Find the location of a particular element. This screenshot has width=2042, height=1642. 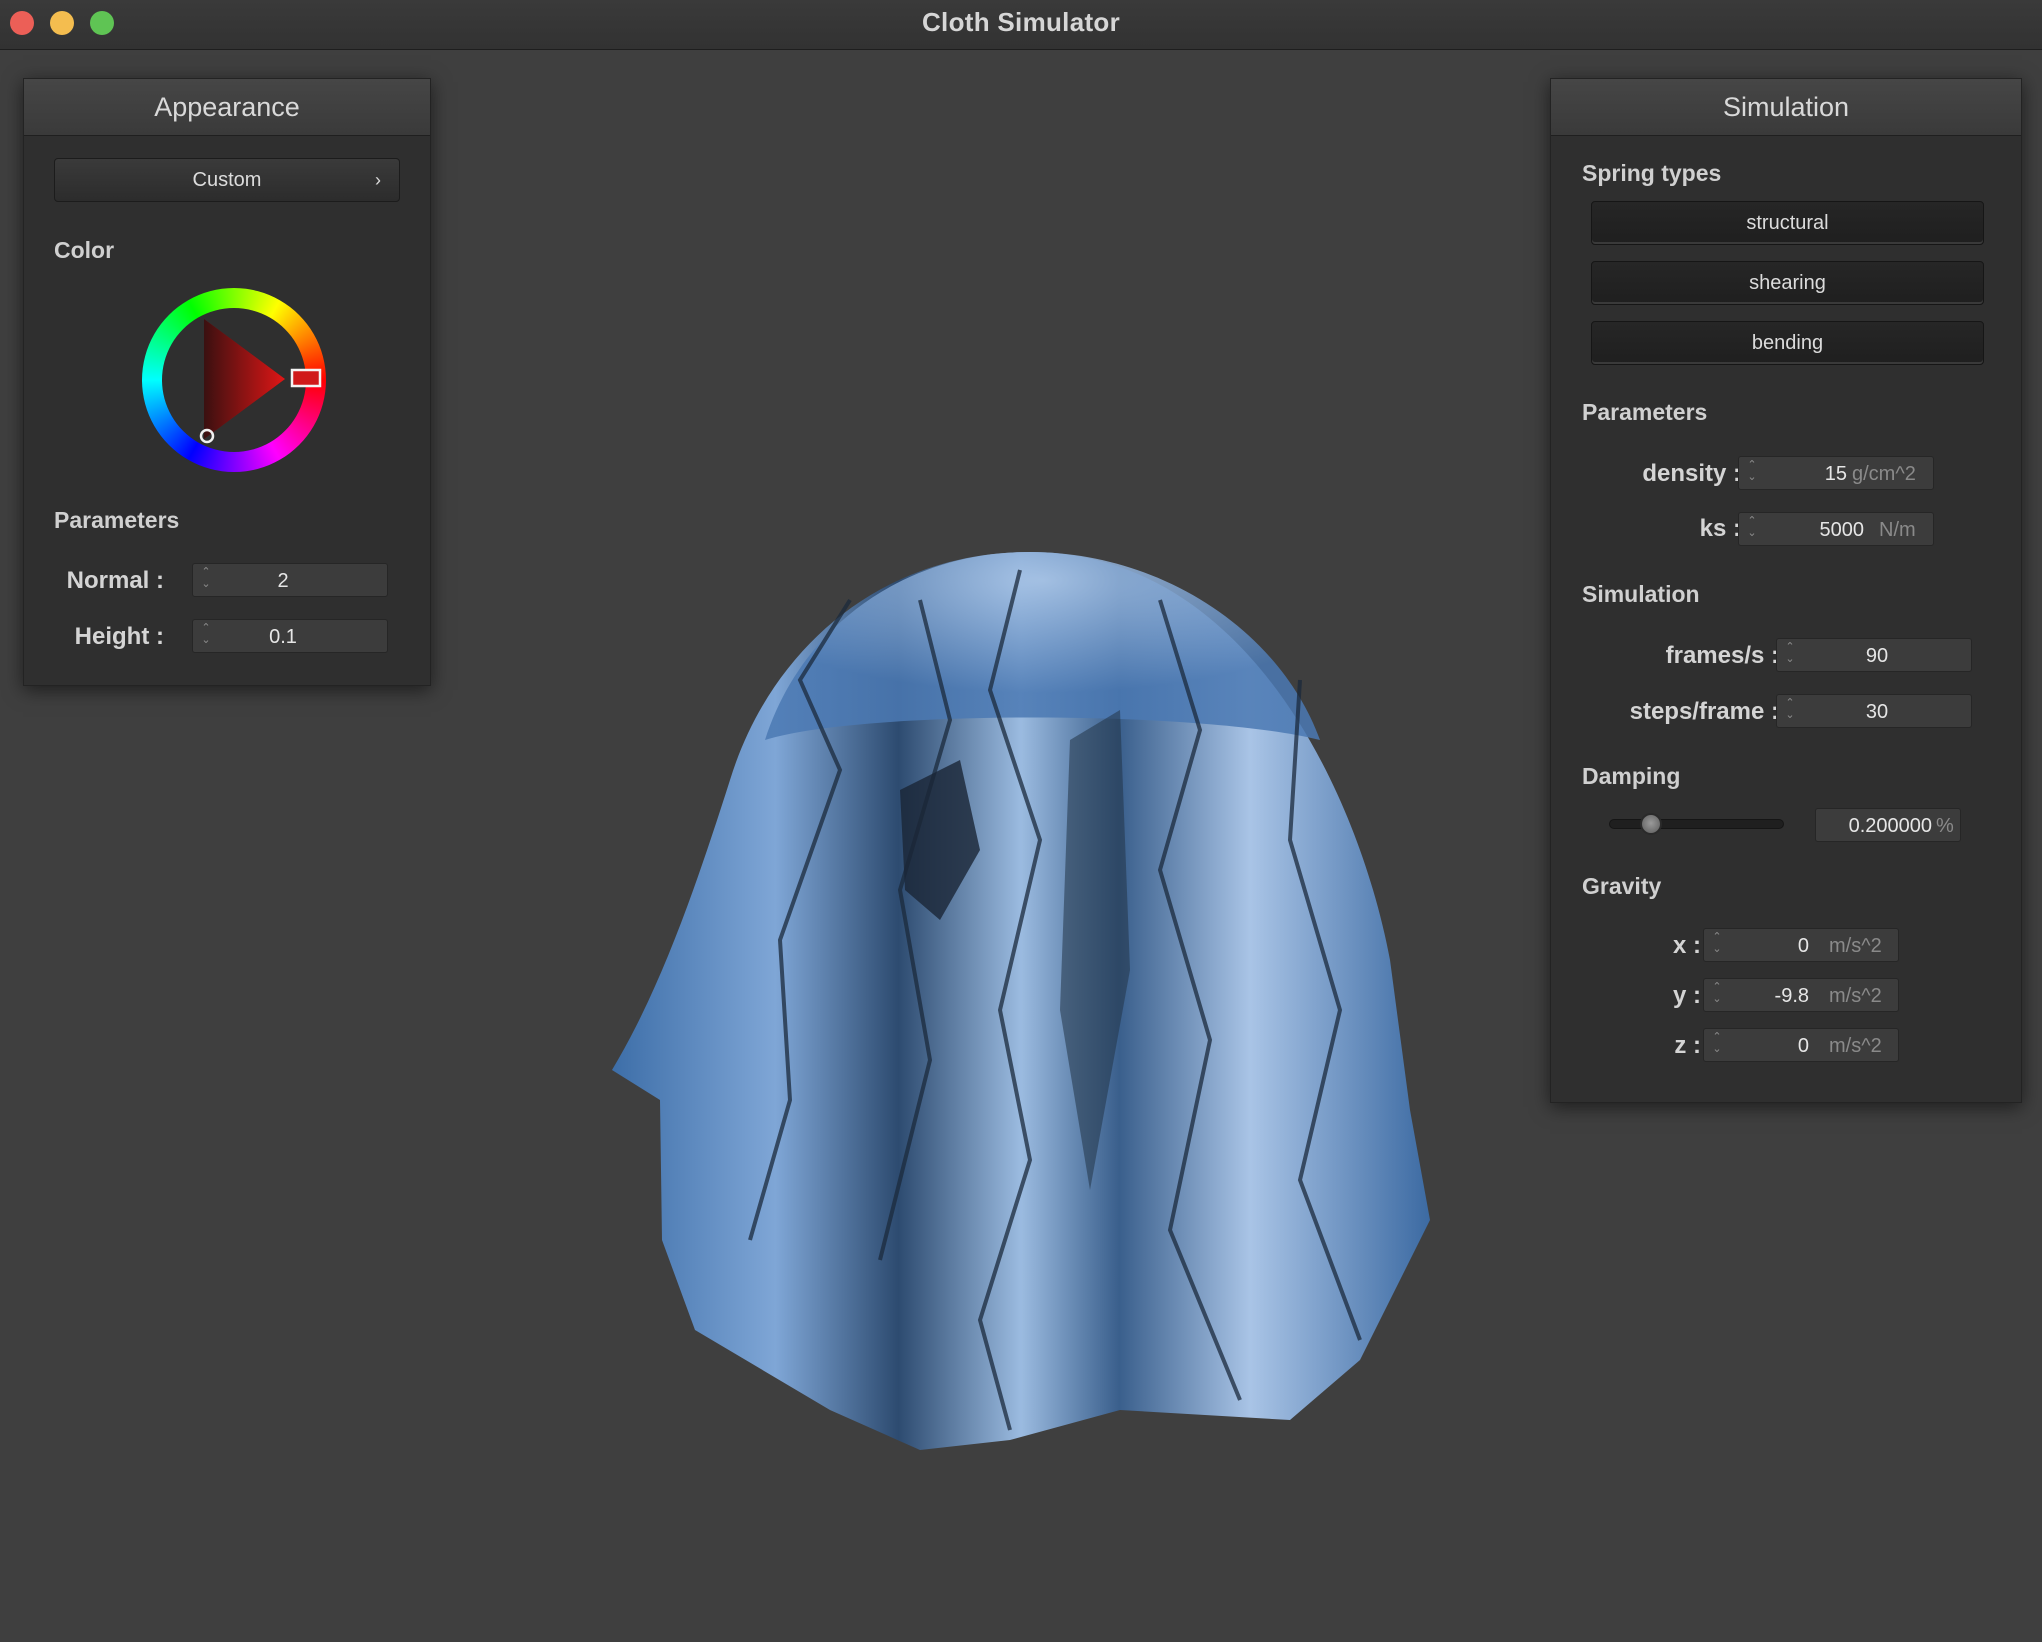

density-input: ⌃ ⌄ 15 g/cm^2 is located at coordinates (1836, 473).